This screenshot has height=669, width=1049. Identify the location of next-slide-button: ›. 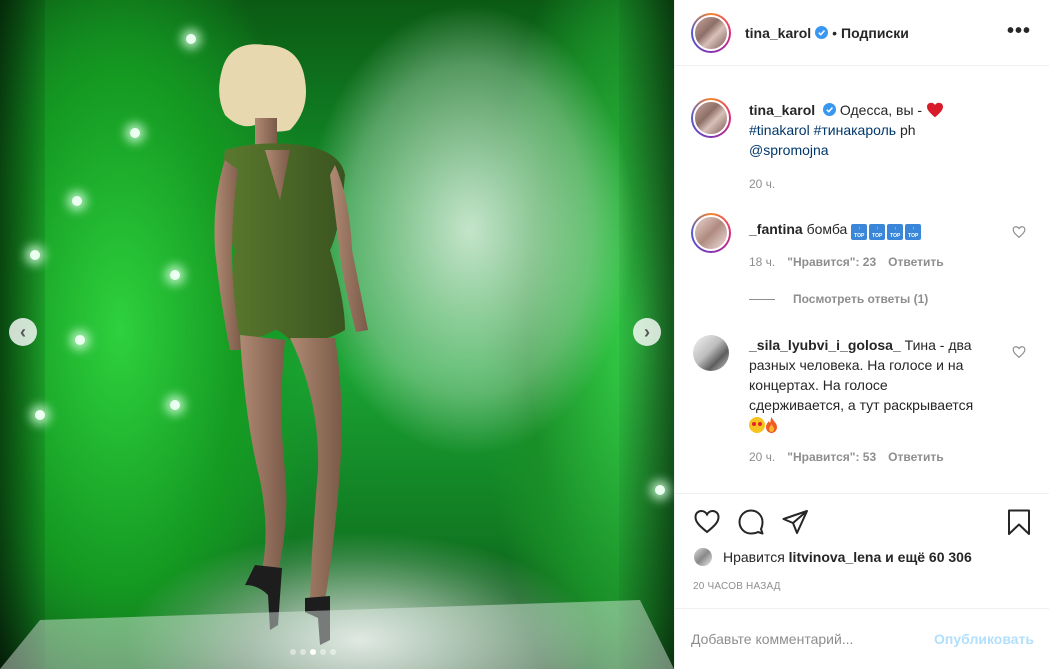
(647, 332).